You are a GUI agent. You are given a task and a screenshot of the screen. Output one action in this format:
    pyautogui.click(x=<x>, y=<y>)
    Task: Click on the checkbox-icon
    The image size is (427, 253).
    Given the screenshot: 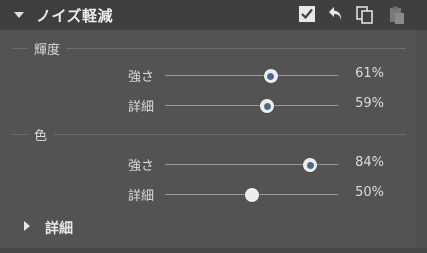 What is the action you would take?
    pyautogui.click(x=307, y=14)
    